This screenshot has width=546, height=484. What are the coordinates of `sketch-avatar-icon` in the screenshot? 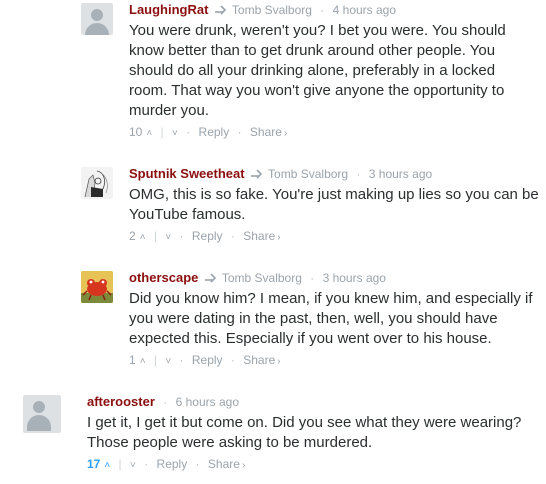 It's located at (97, 183).